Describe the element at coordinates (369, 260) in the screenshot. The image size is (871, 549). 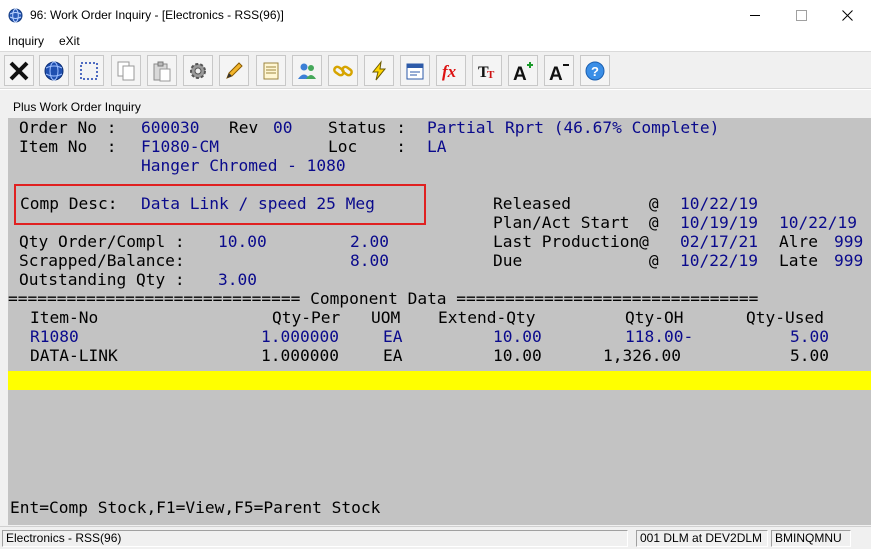
I see `balance-value: 8.00` at that location.